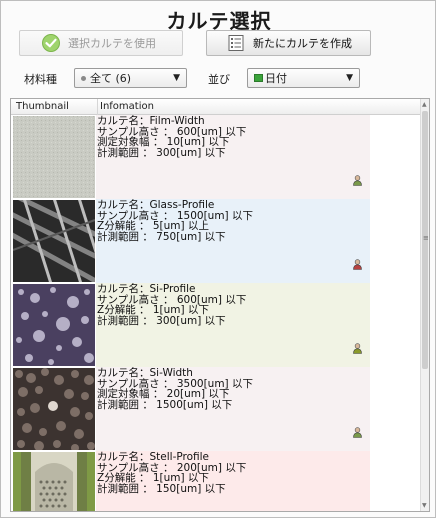  I want to click on column-header-information: Infomation, so click(127, 106).